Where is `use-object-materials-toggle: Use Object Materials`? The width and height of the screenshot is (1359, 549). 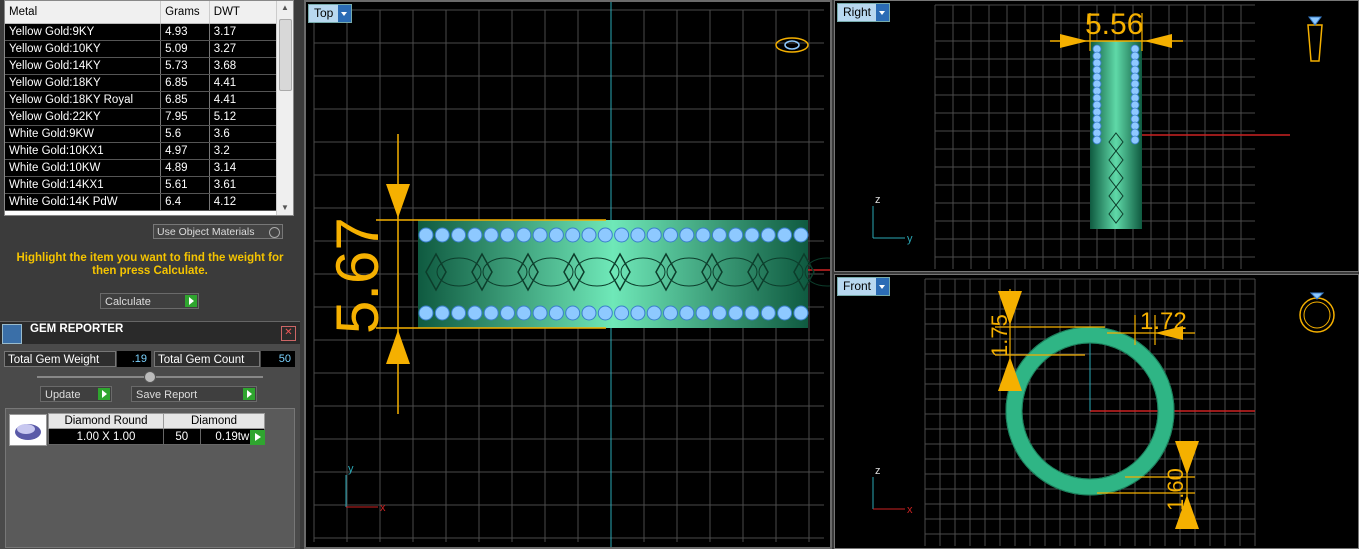 use-object-materials-toggle: Use Object Materials is located at coordinates (218, 231).